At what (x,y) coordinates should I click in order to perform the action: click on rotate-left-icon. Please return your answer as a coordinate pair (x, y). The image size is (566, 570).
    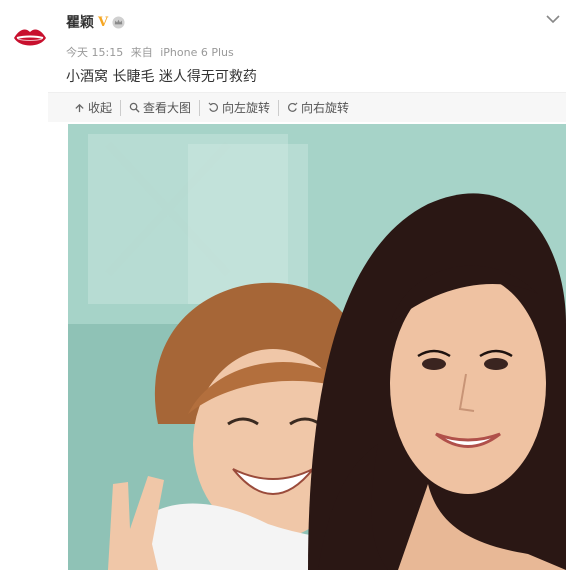
    Looking at the image, I should click on (213, 107).